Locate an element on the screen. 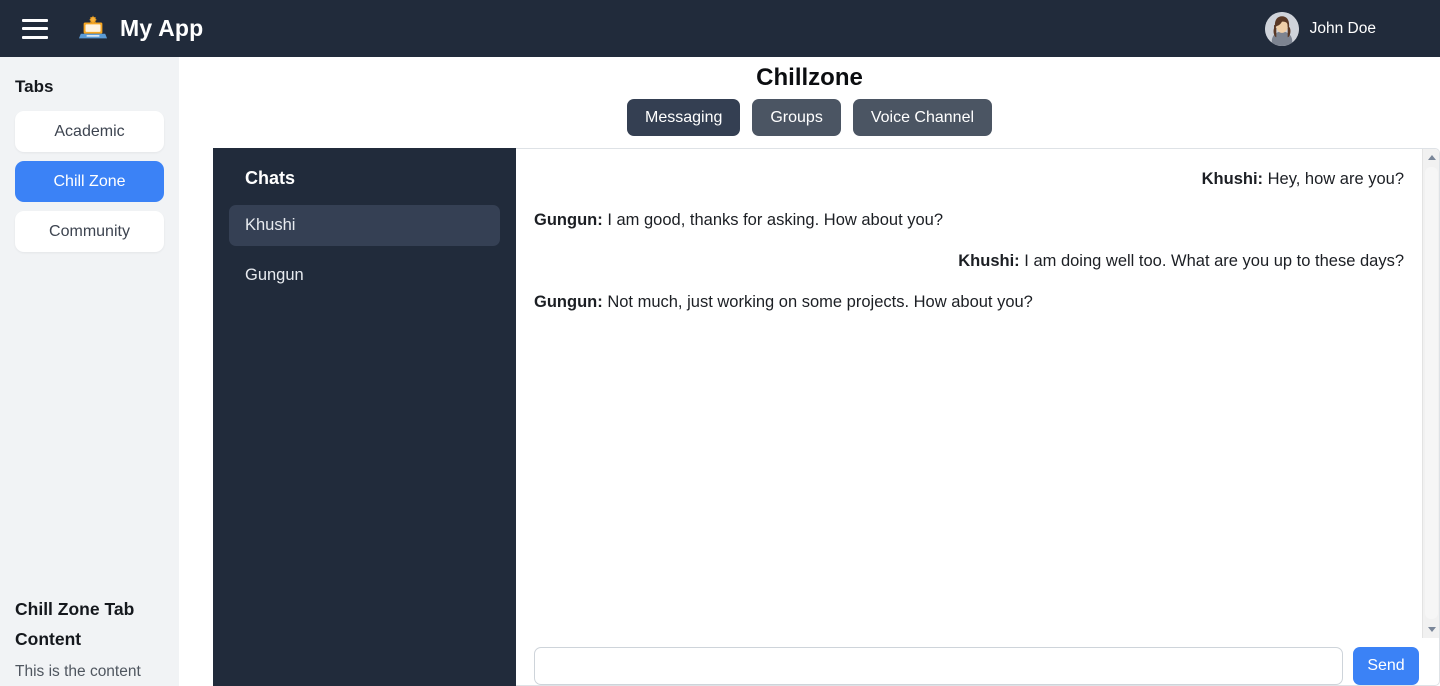 The width and height of the screenshot is (1440, 686). chat-list-item-gungun: Gungun is located at coordinates (364, 275).